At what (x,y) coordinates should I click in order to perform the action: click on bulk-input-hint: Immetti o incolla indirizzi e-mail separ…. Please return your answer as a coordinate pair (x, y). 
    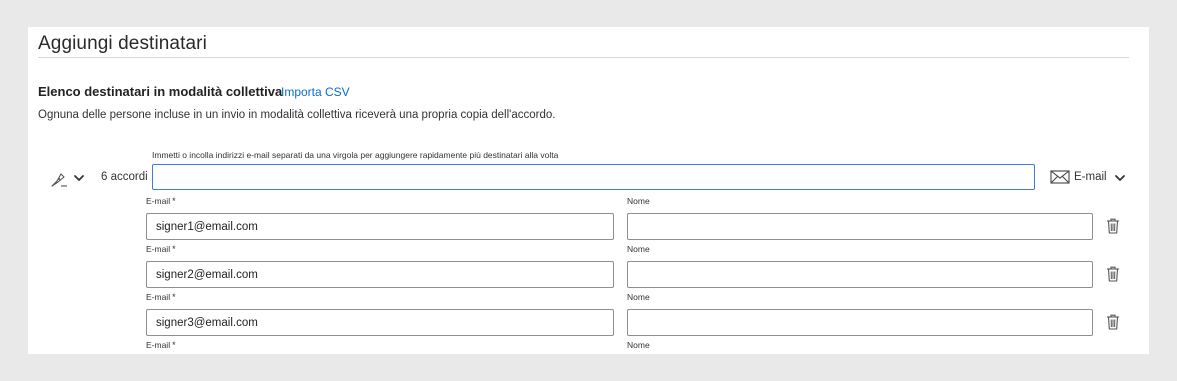
    Looking at the image, I should click on (355, 155).